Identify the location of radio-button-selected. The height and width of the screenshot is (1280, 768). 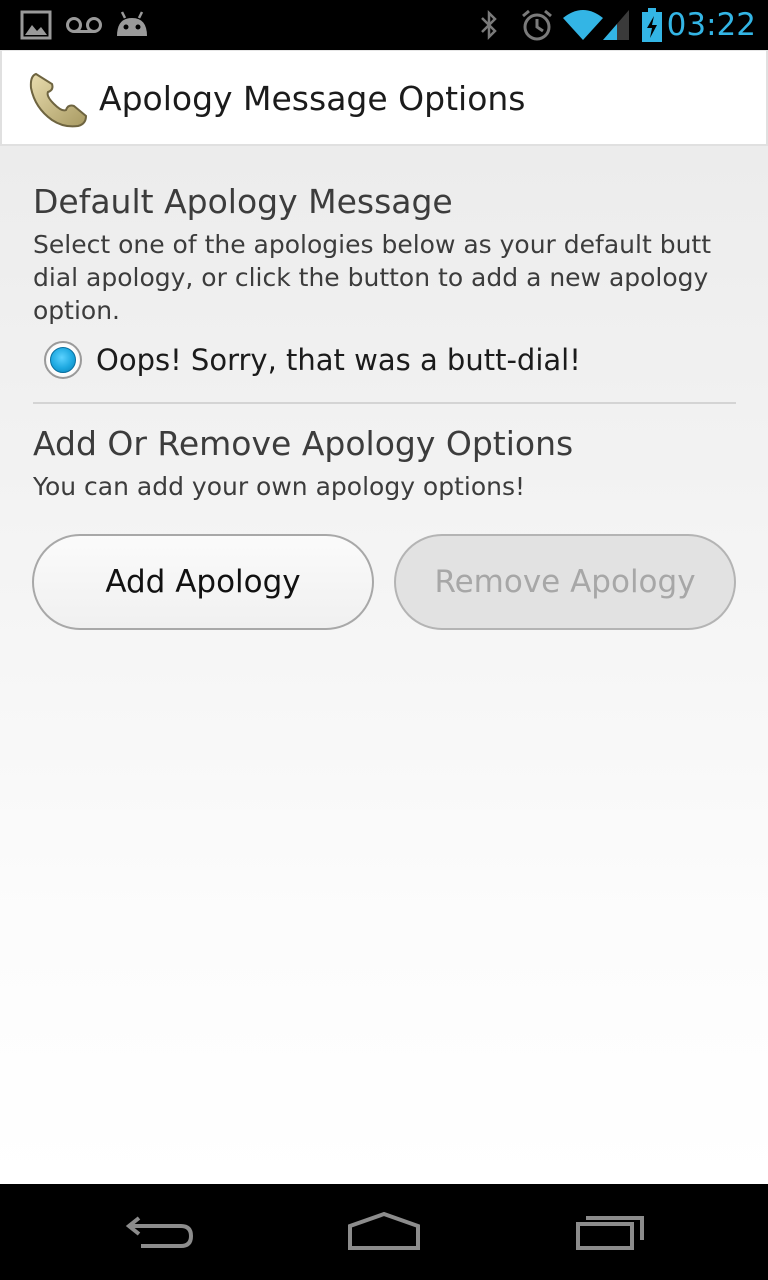
(63, 360).